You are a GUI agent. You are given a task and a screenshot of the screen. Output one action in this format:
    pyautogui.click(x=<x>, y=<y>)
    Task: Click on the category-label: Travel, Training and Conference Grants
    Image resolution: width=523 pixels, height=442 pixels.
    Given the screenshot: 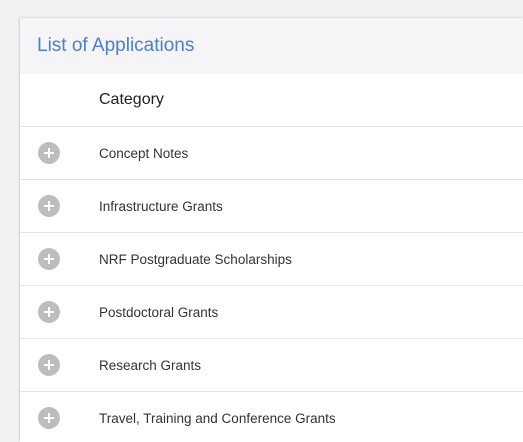 What is the action you would take?
    pyautogui.click(x=217, y=418)
    